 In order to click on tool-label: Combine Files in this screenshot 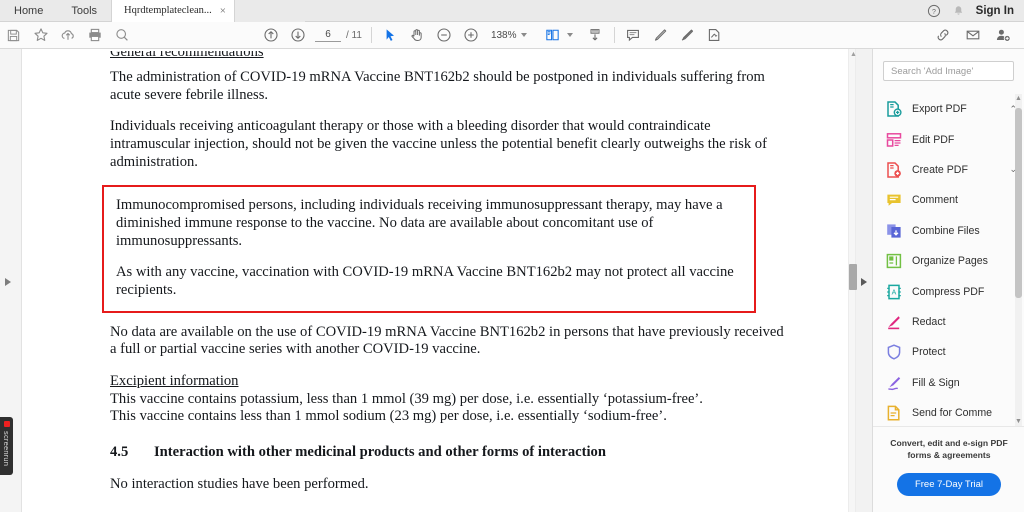, I will do `click(946, 230)`.